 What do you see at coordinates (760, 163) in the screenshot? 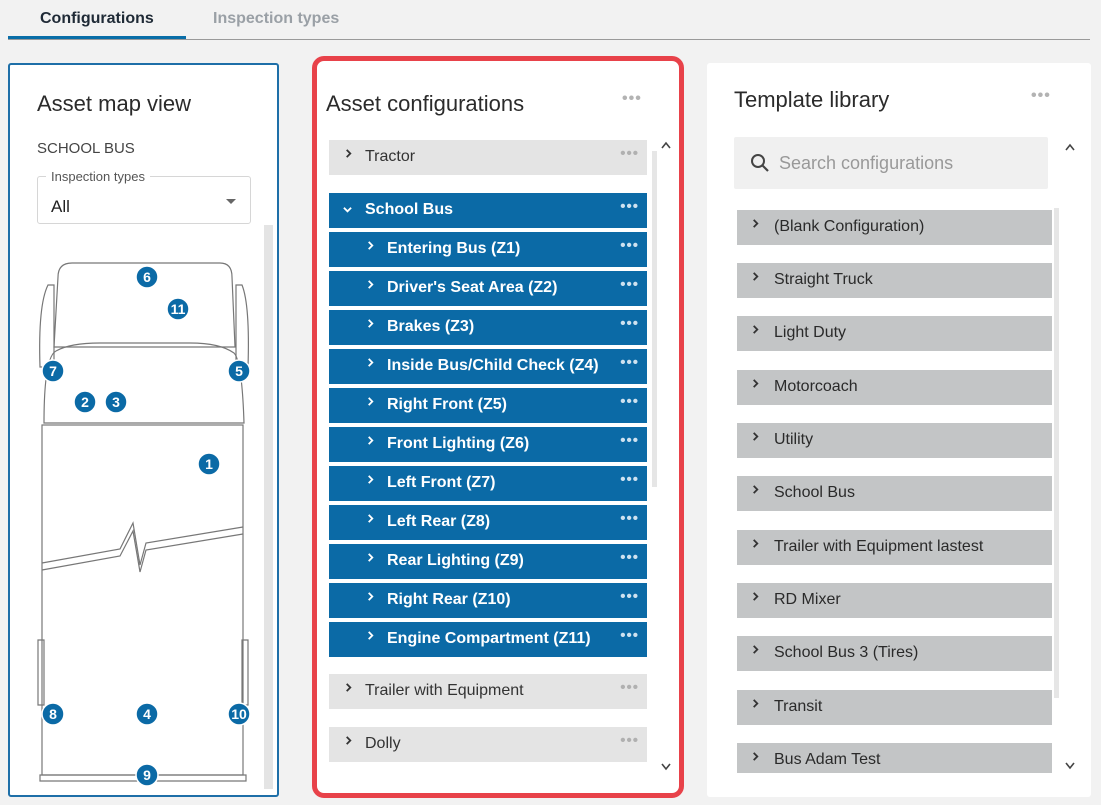
I see `search-icon` at bounding box center [760, 163].